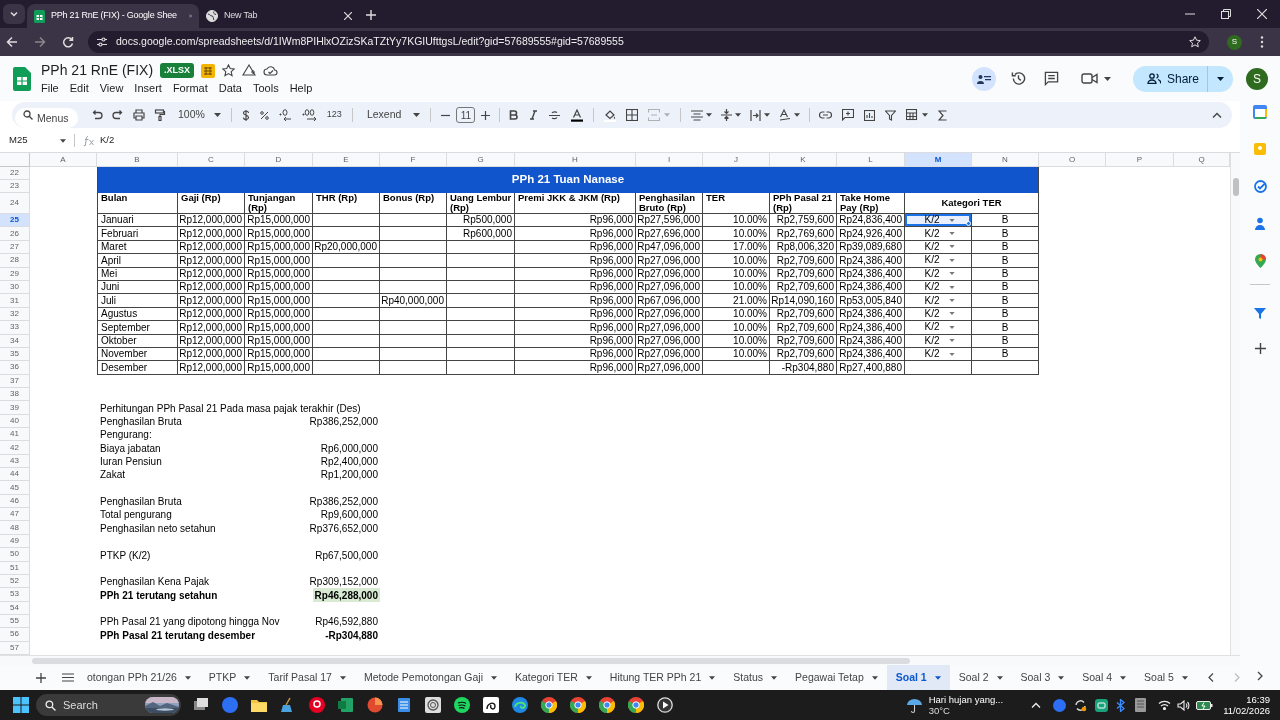 The height and width of the screenshot is (720, 1280). Describe the element at coordinates (41, 677) in the screenshot. I see `add-sheet-icon` at that location.